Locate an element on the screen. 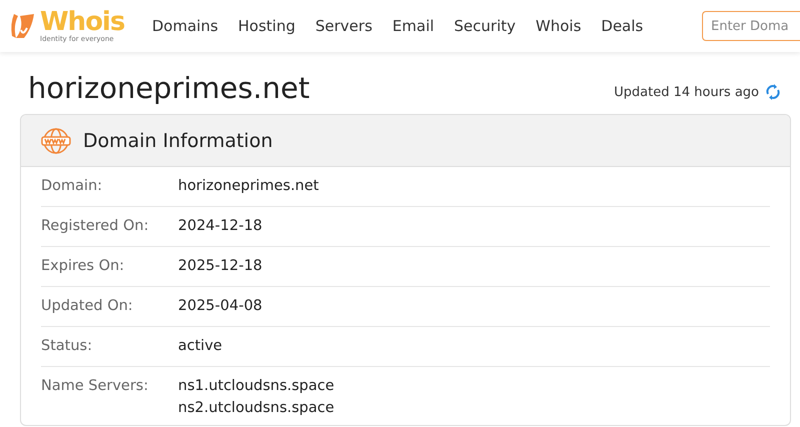 Image resolution: width=800 pixels, height=427 pixels. globe-icon is located at coordinates (56, 141).